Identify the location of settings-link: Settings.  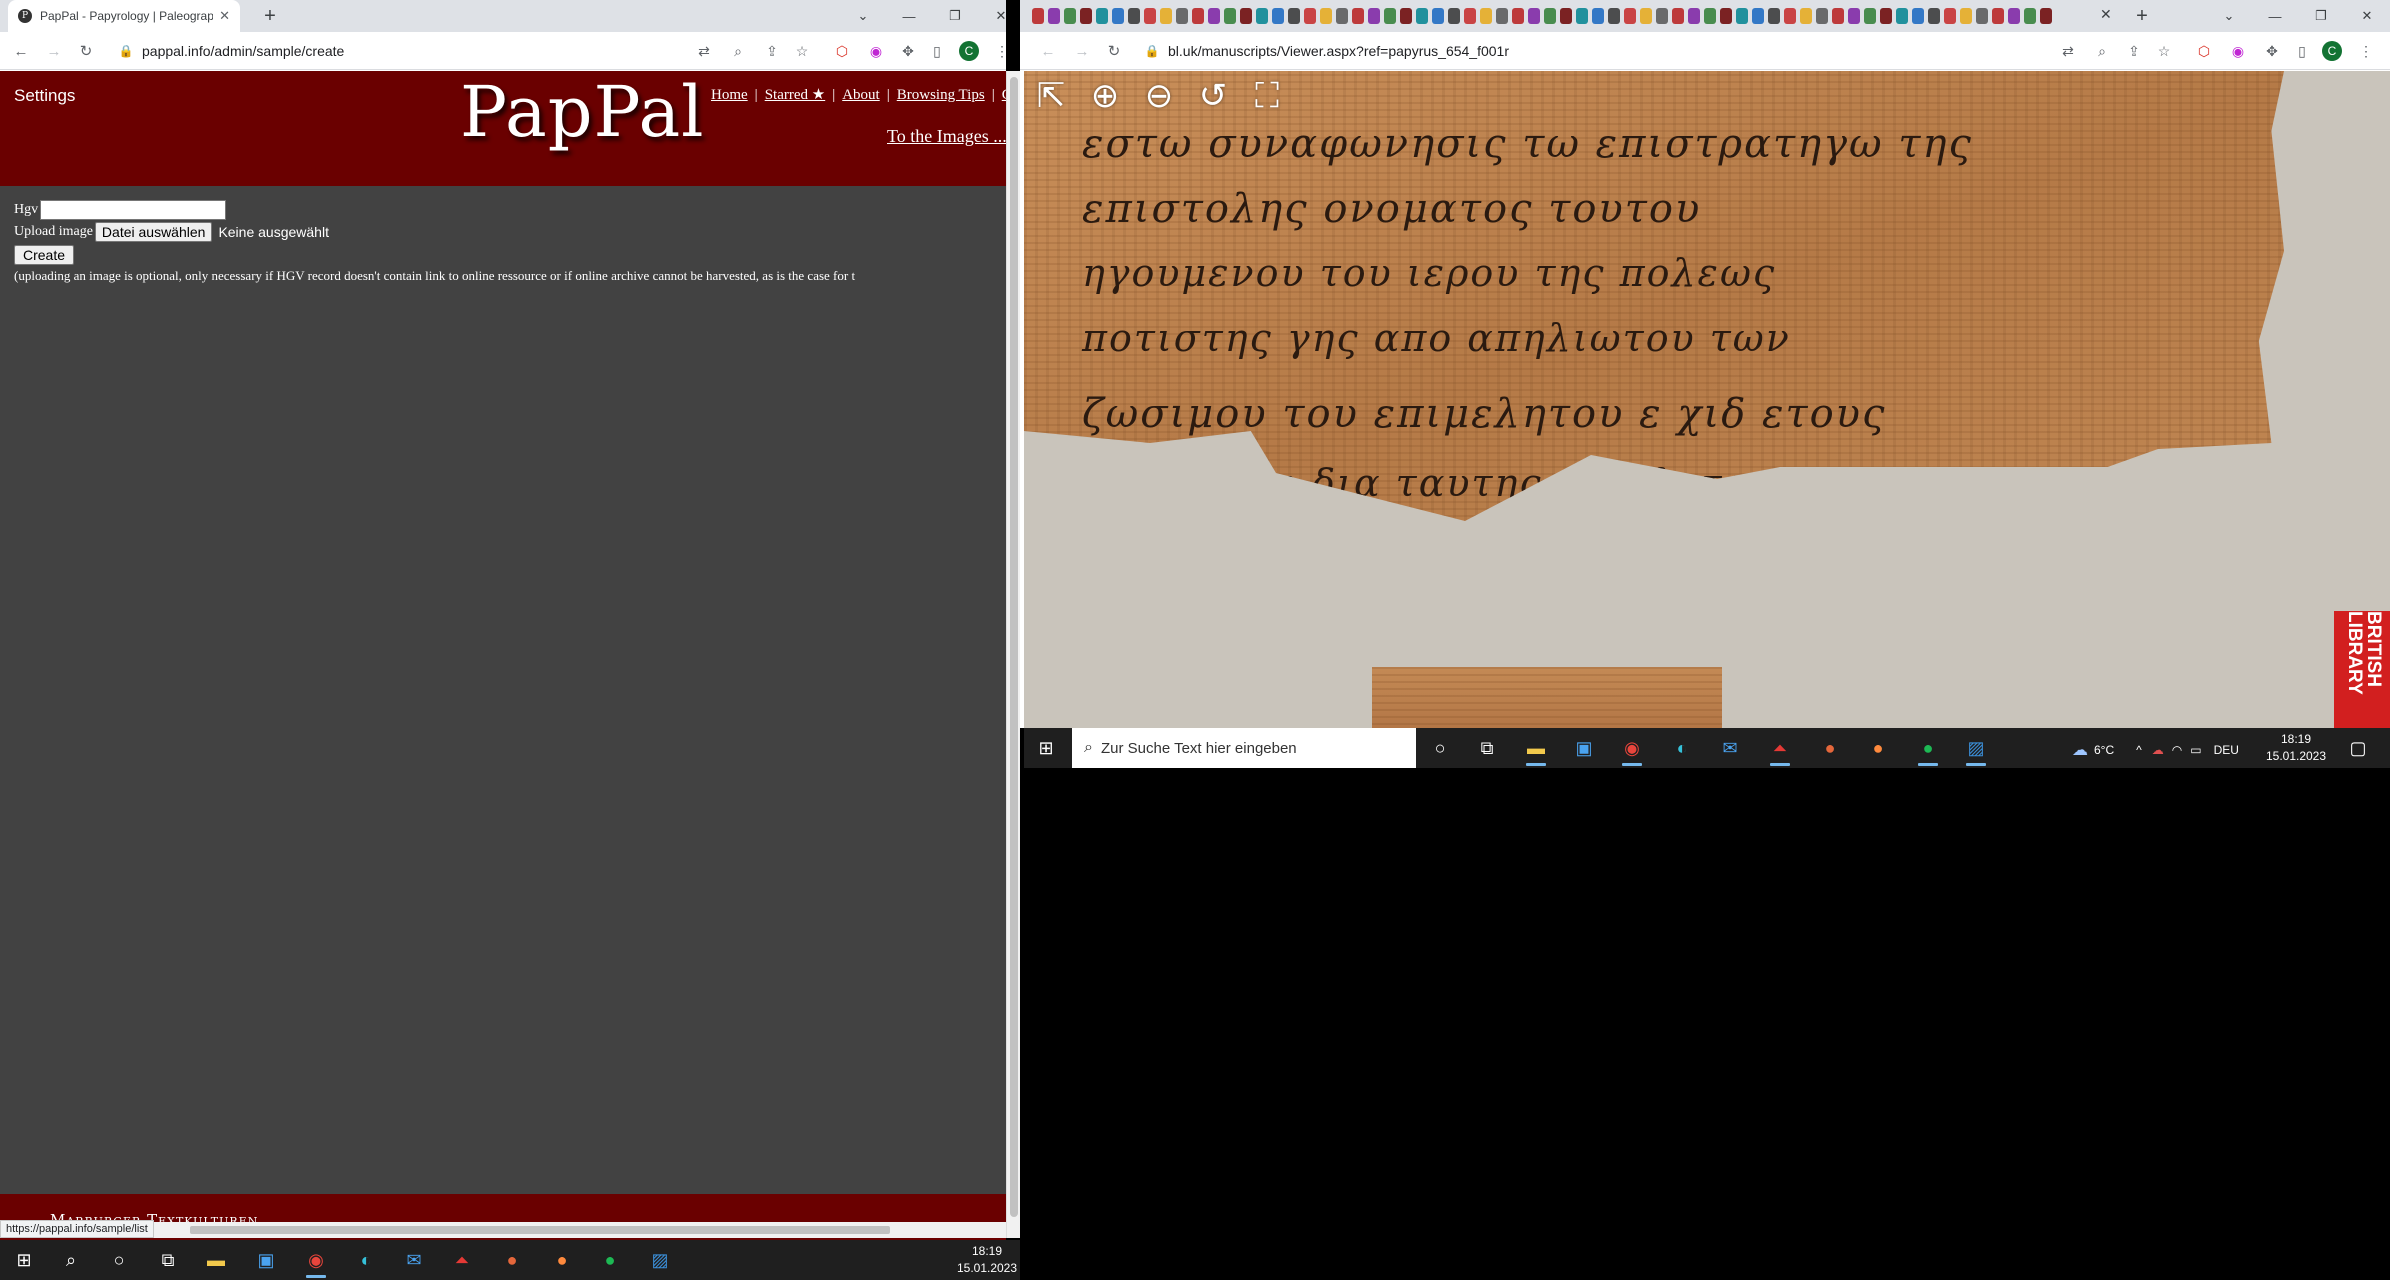
(44, 96).